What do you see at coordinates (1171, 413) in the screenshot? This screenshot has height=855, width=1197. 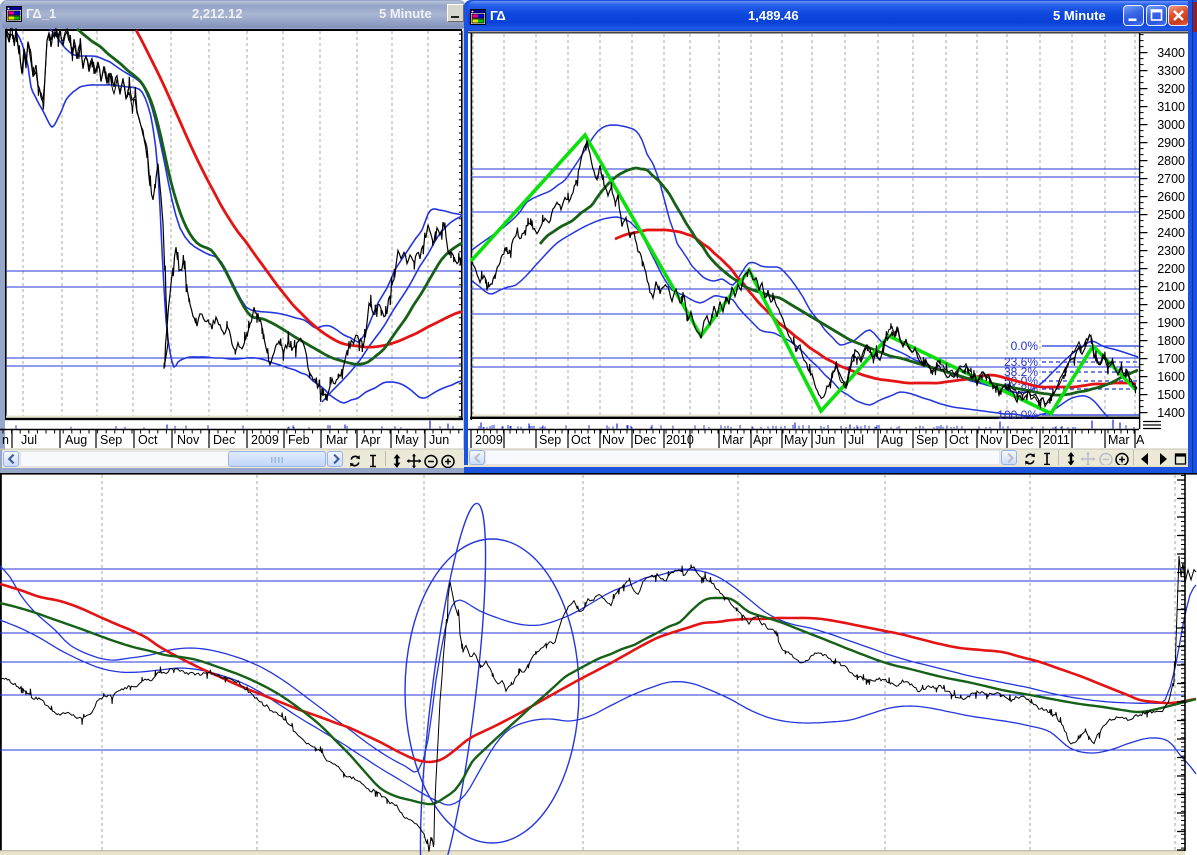 I see `svg-text: 1400` at bounding box center [1171, 413].